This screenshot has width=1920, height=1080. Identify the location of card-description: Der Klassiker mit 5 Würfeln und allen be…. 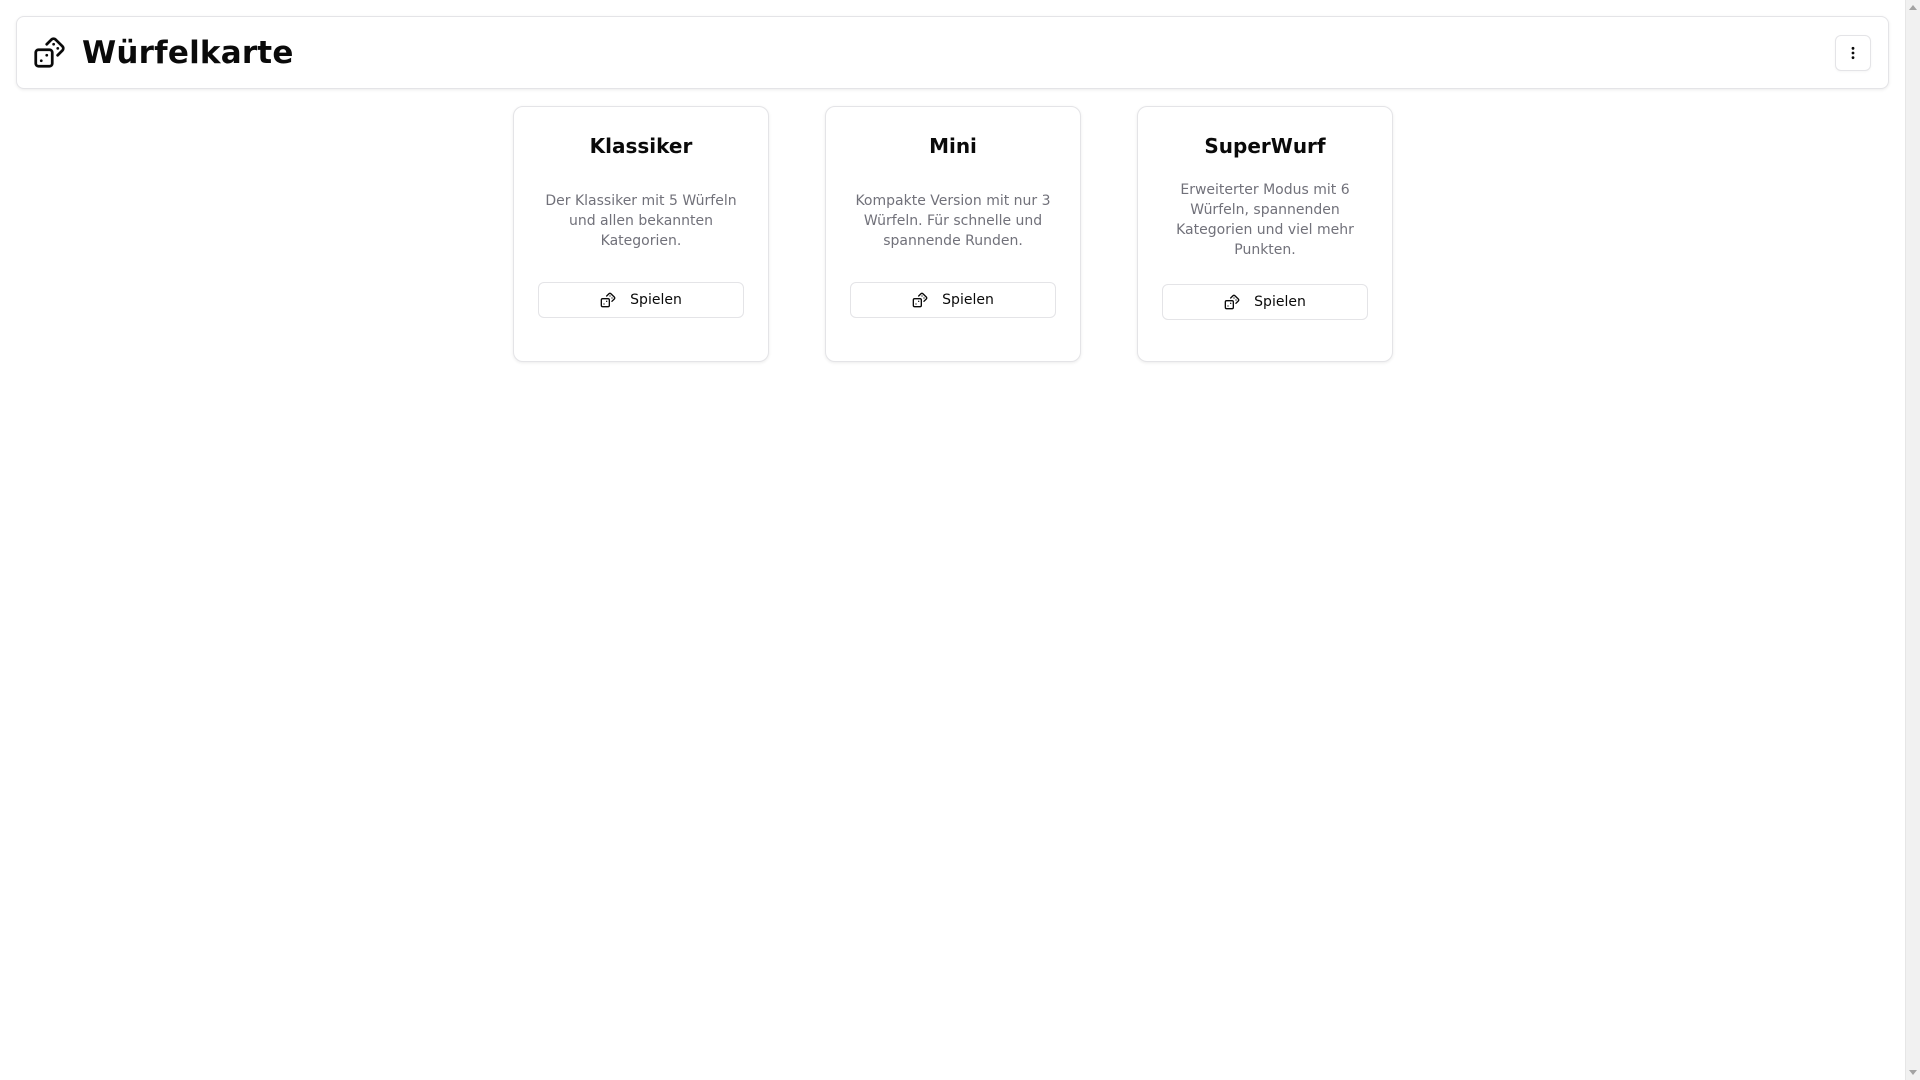
(641, 221).